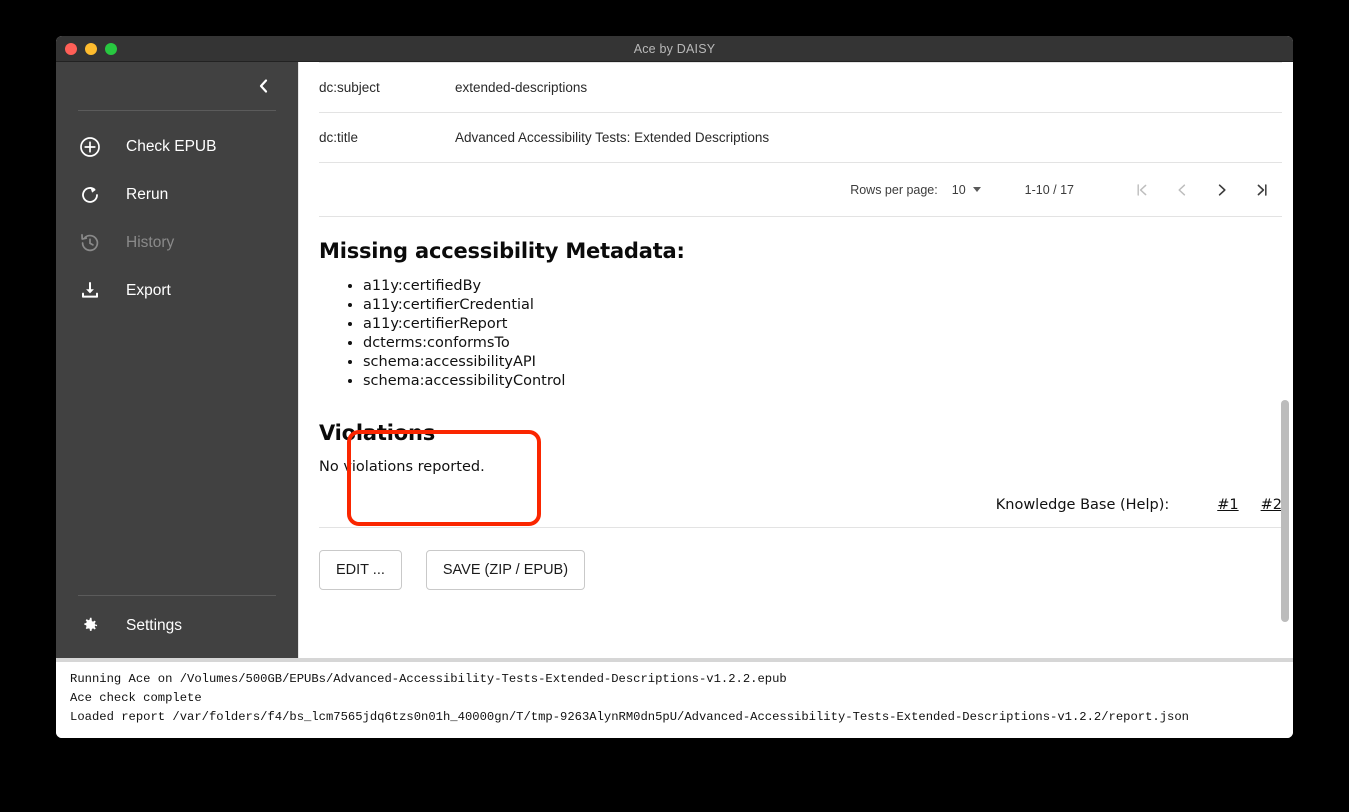 This screenshot has width=1349, height=812. Describe the element at coordinates (136, 698) in the screenshot. I see `console-line: Ace check complete` at that location.